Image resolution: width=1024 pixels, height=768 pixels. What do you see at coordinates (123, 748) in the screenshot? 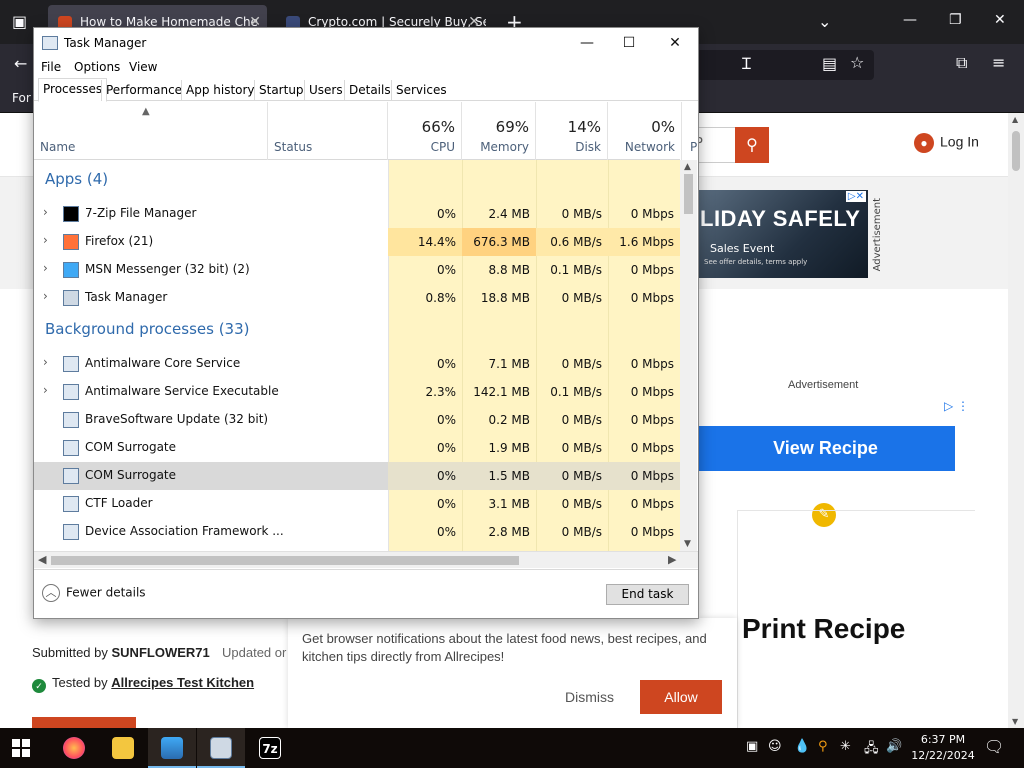
I see `taskbar-file-explorer` at bounding box center [123, 748].